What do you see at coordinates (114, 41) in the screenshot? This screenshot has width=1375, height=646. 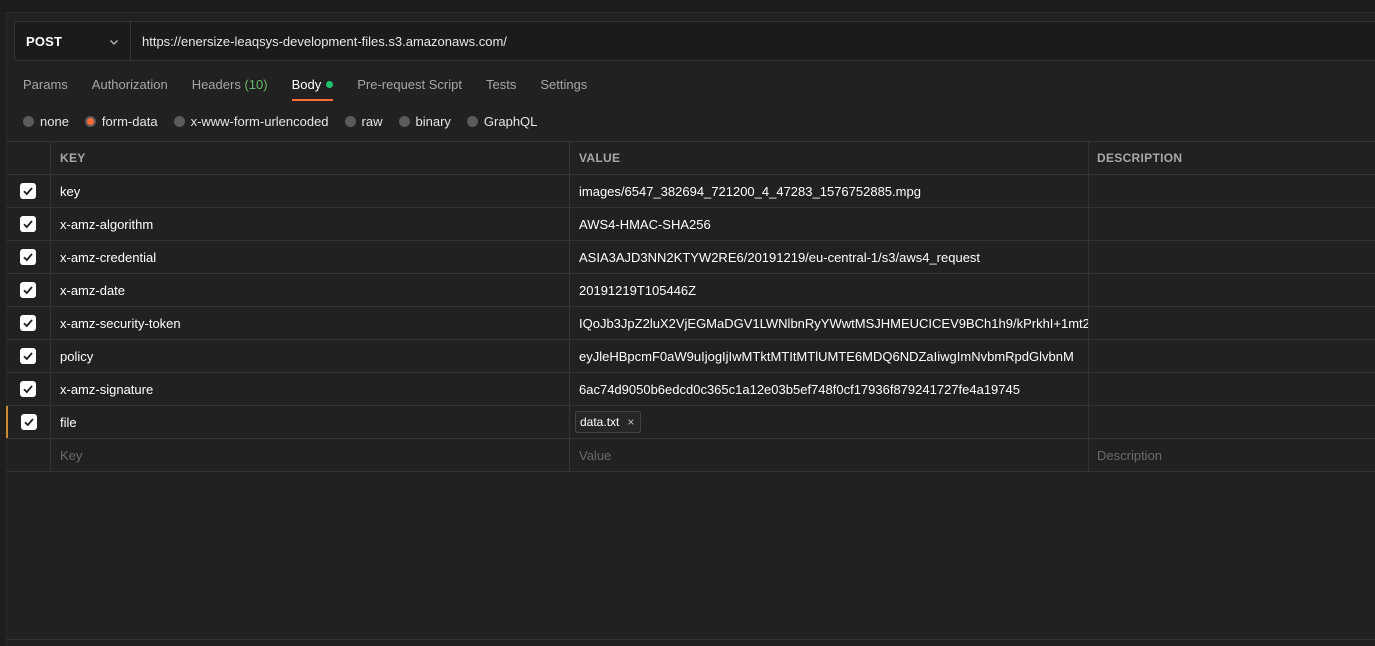 I see `chevron-down-icon` at bounding box center [114, 41].